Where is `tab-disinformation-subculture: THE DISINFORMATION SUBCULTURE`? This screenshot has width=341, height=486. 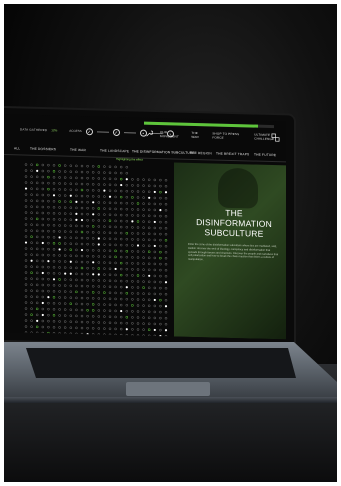 tab-disinformation-subculture: THE DISINFORMATION SUBCULTURE is located at coordinates (163, 152).